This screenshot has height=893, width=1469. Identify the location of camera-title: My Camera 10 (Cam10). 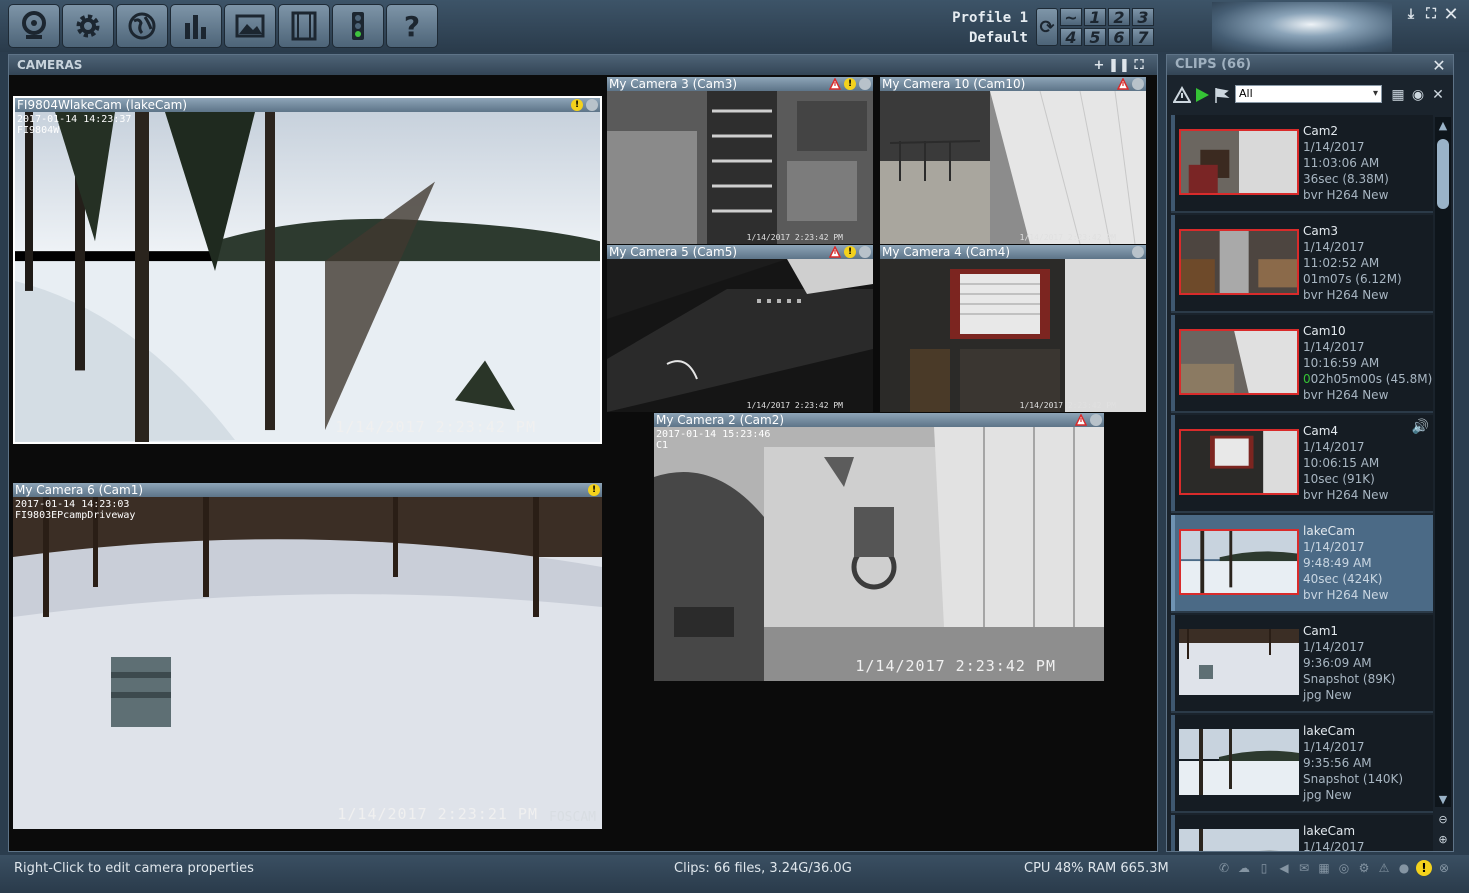
(1013, 84).